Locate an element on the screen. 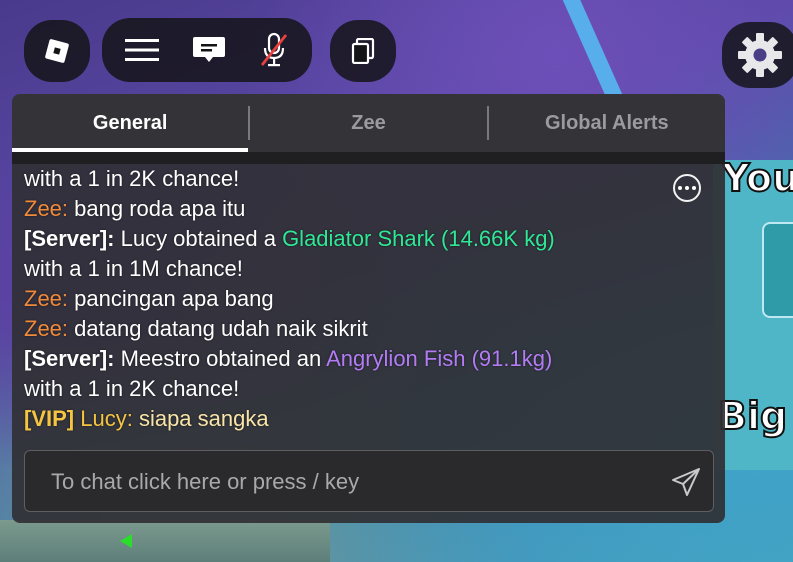 This screenshot has height=562, width=793. background-text-big: Big is located at coordinates (752, 416).